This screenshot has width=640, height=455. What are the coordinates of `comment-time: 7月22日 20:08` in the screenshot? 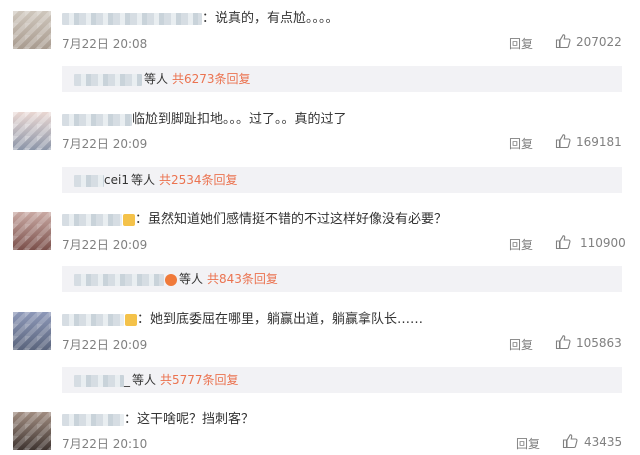 It's located at (105, 44).